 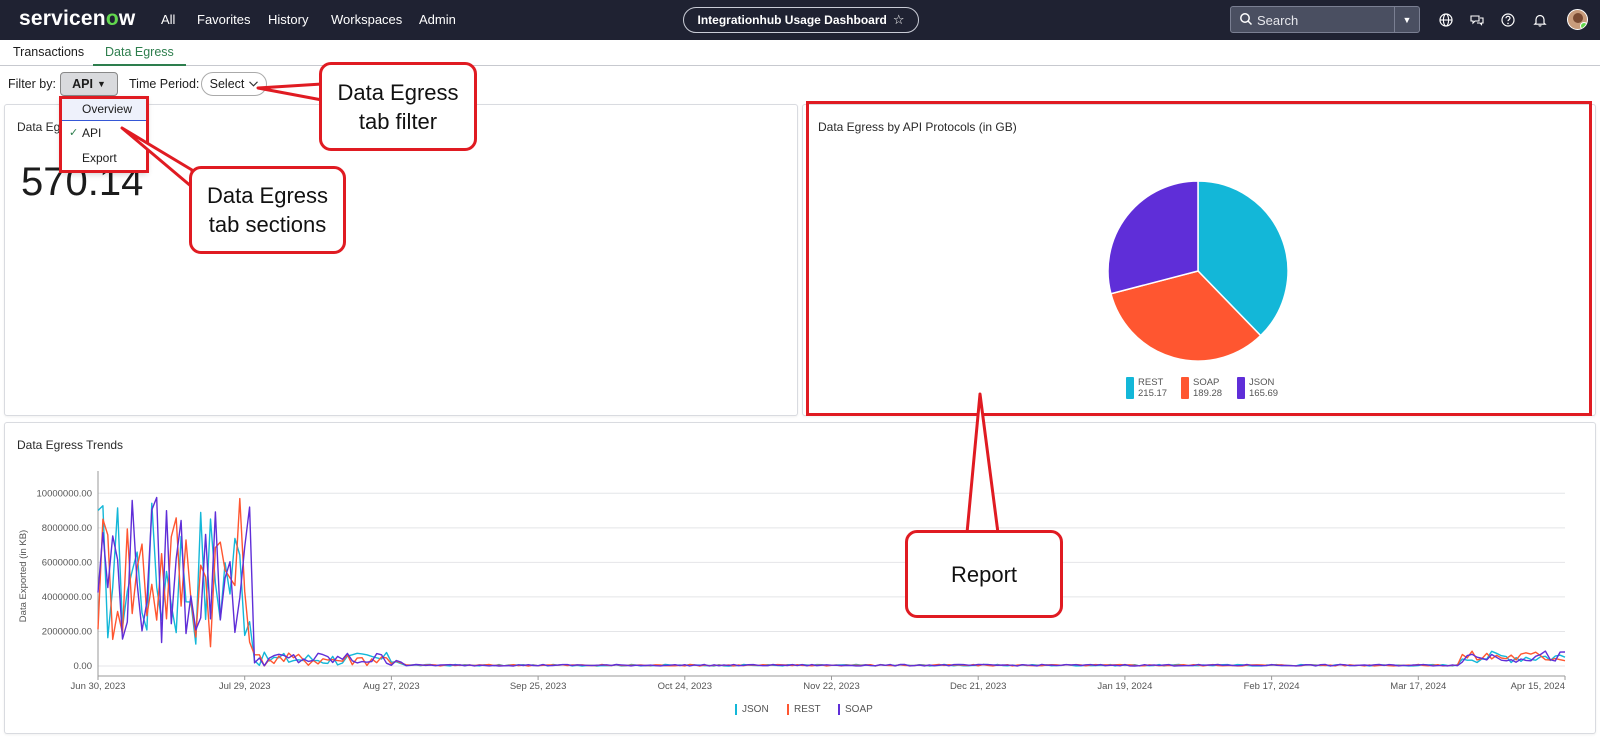 What do you see at coordinates (104, 109) in the screenshot?
I see `menu-item-overview: Overview` at bounding box center [104, 109].